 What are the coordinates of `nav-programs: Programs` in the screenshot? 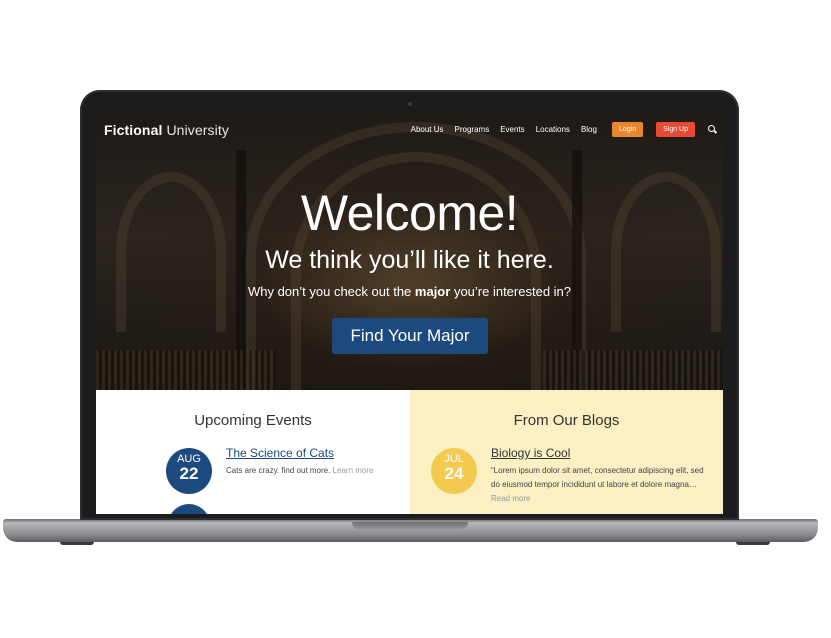 It's located at (472, 129).